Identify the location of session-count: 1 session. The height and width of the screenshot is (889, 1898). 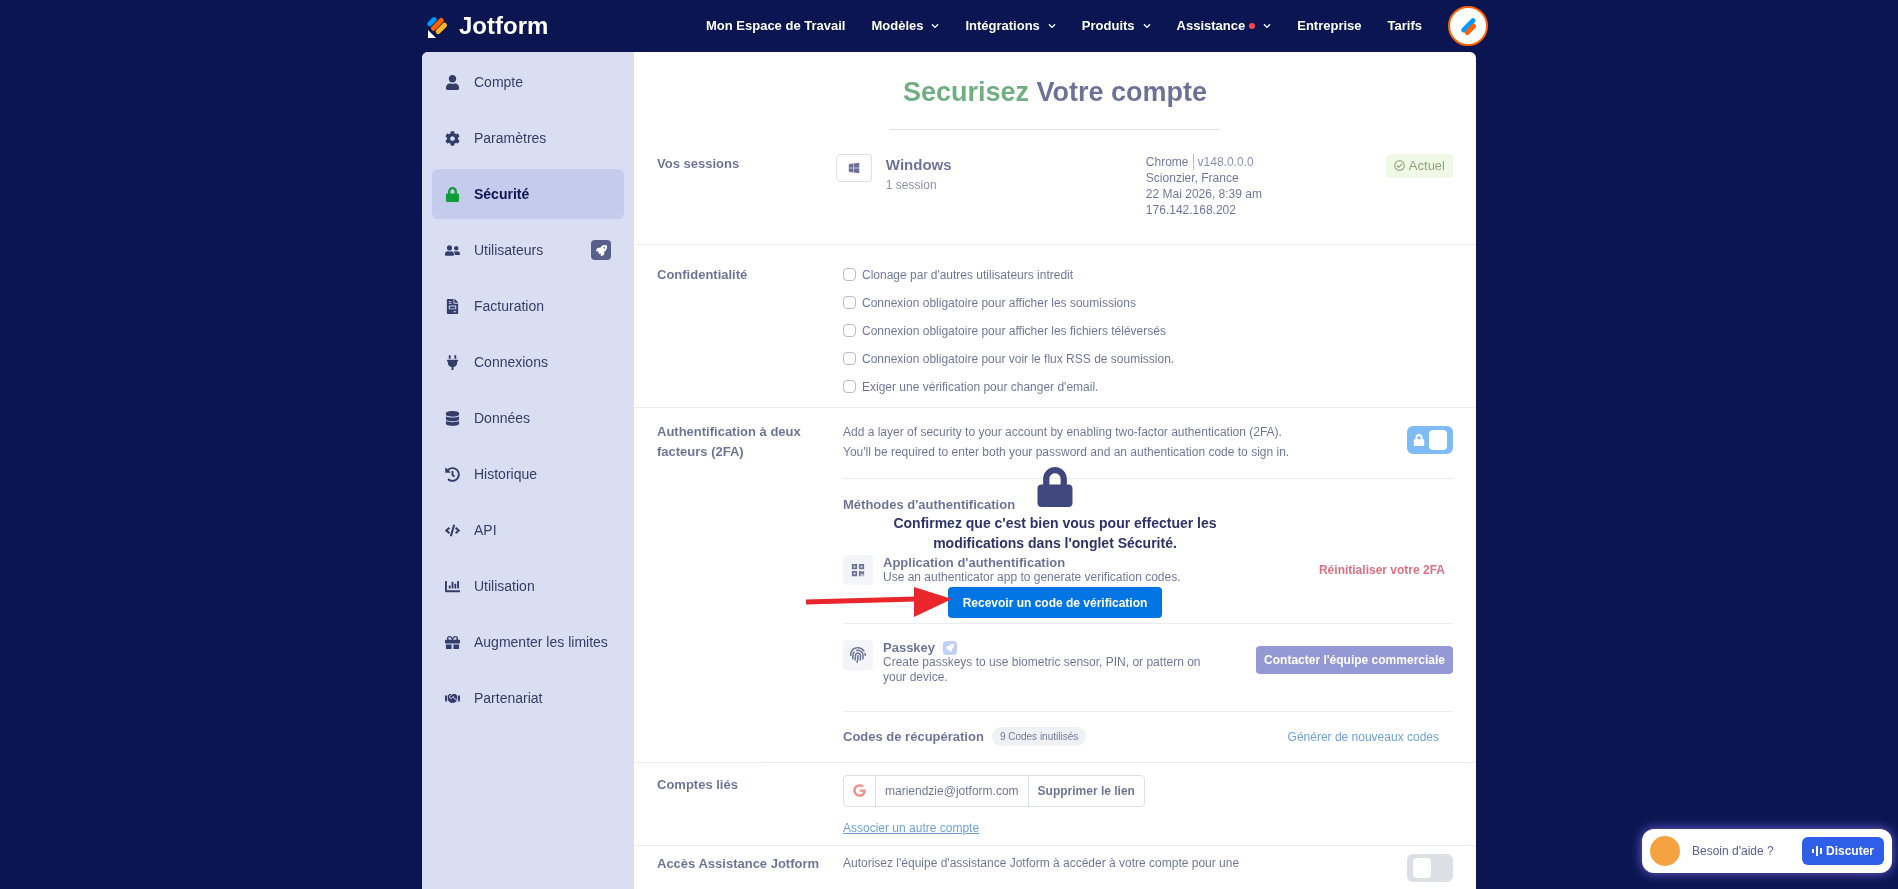
(911, 185).